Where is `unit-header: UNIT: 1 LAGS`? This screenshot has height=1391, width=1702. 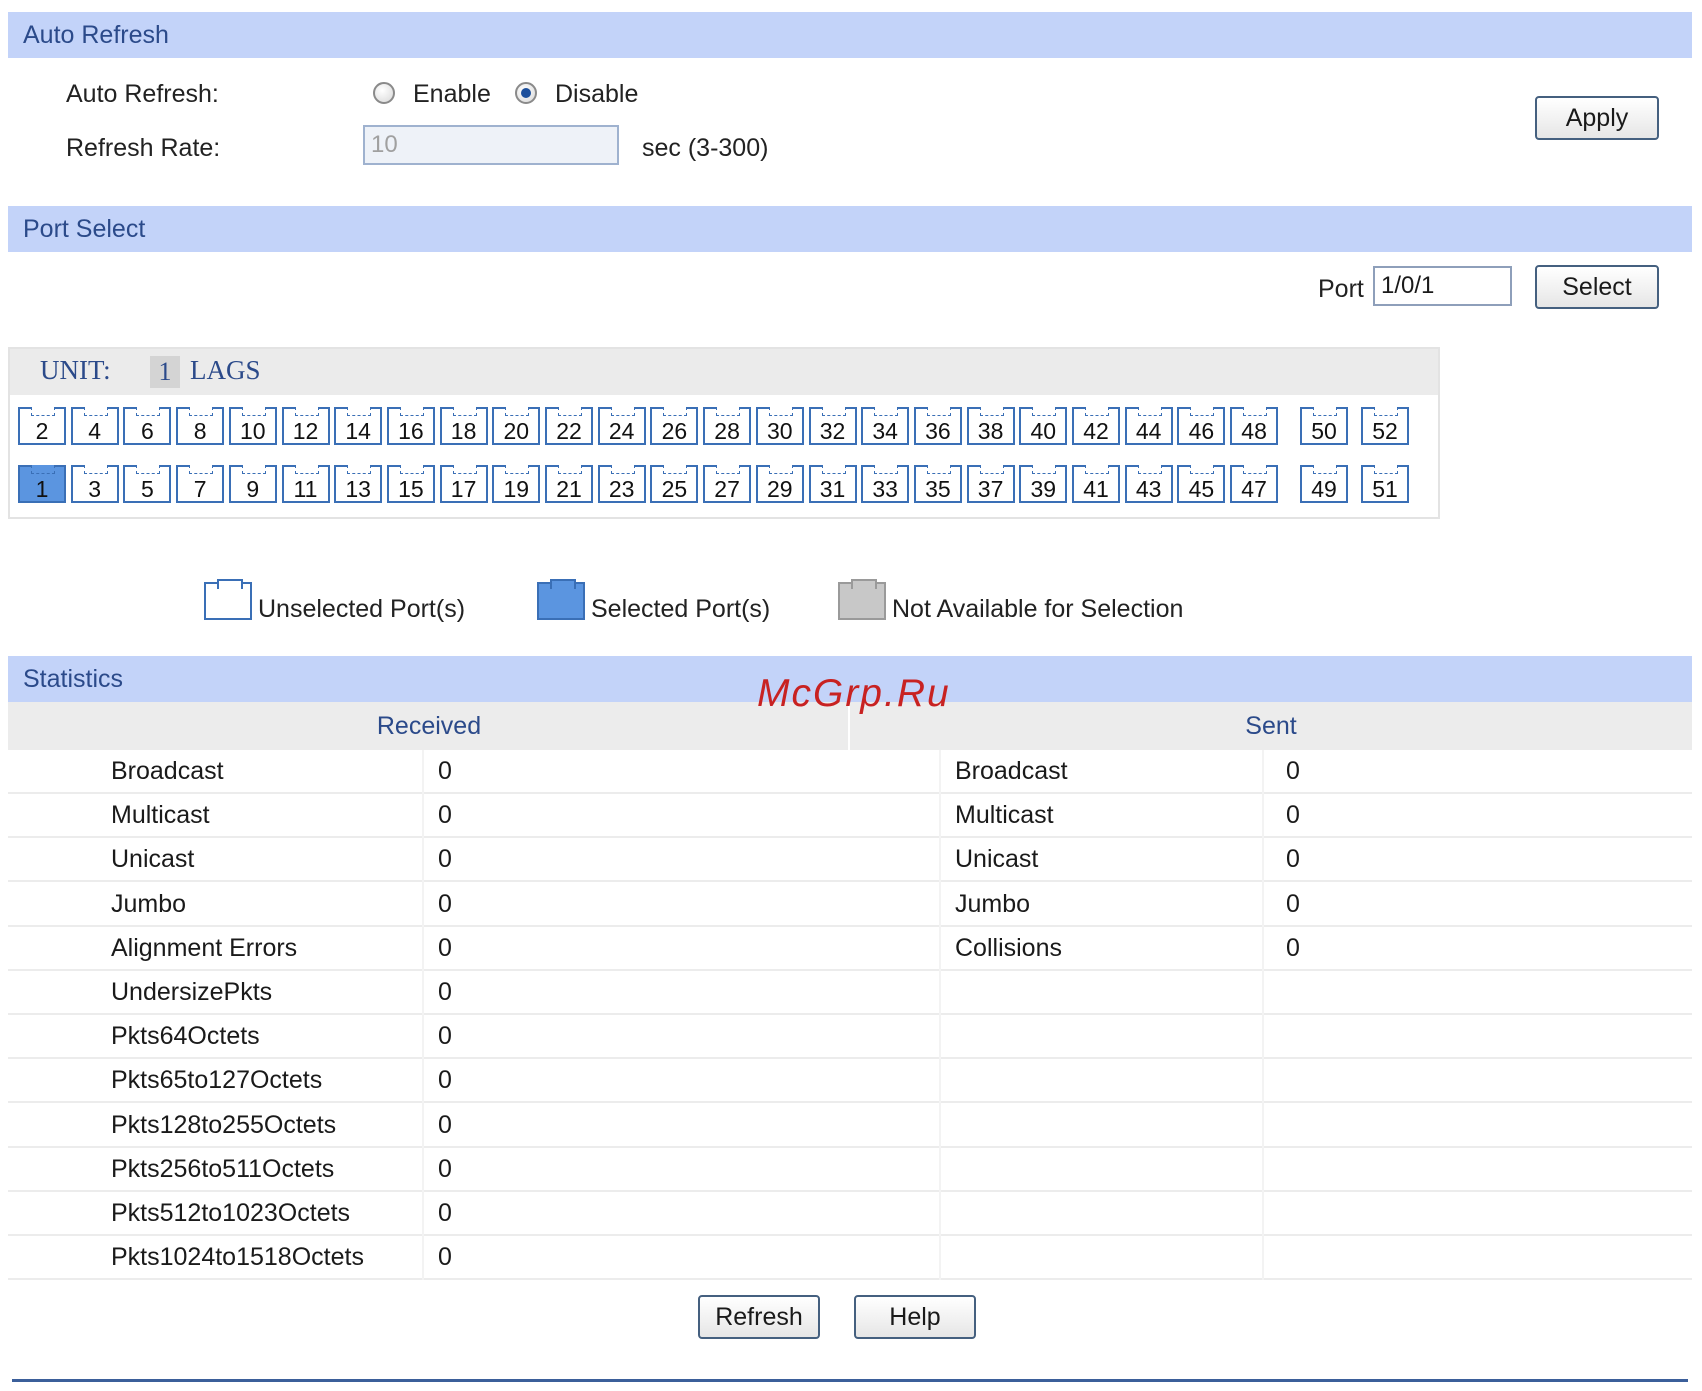
unit-header: UNIT: 1 LAGS is located at coordinates (724, 372).